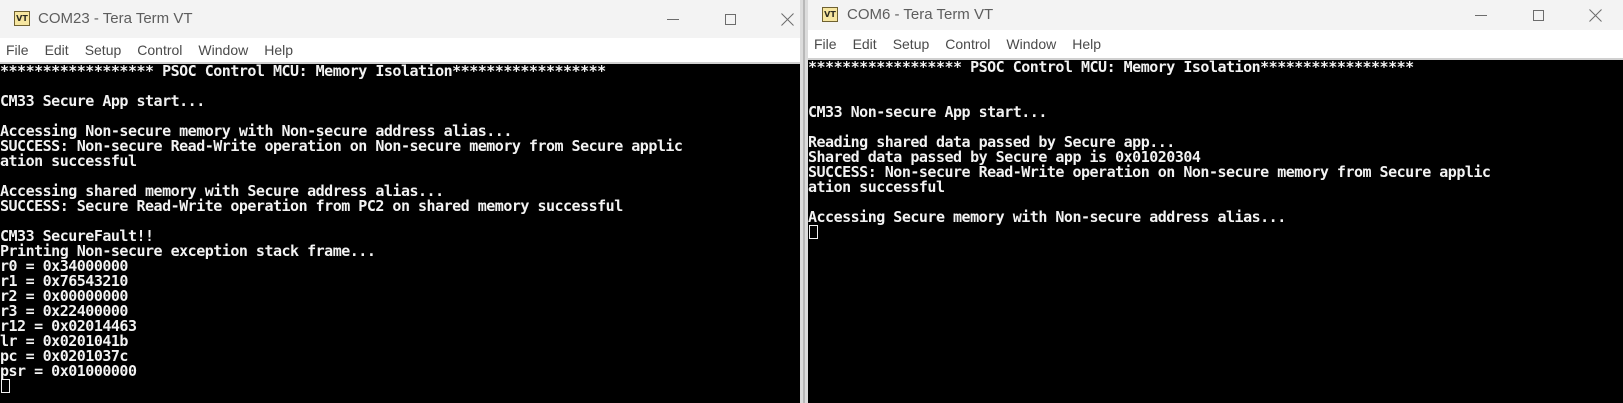 This screenshot has height=403, width=1623. I want to click on window-divider, so click(804, 201).